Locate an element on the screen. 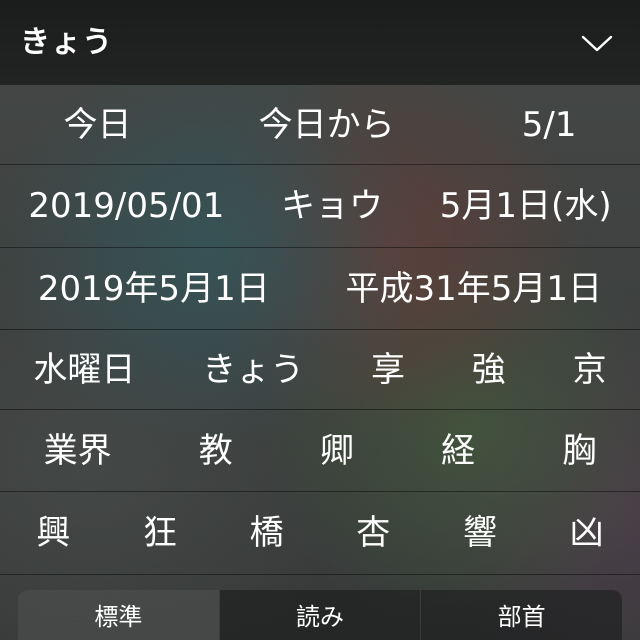 The height and width of the screenshot is (640, 640). candidate-item: 響 is located at coordinates (480, 533).